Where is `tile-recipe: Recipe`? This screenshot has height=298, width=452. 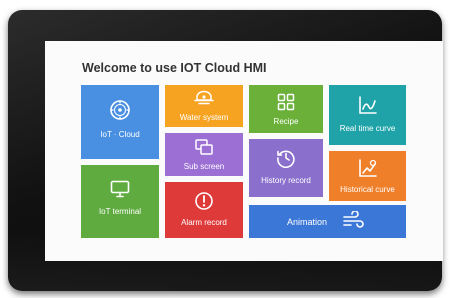 tile-recipe: Recipe is located at coordinates (286, 109).